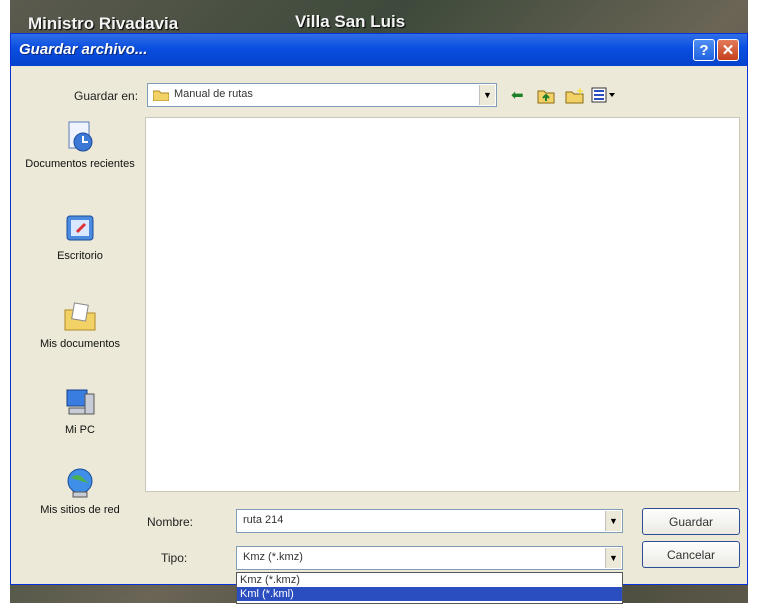 The height and width of the screenshot is (604, 758). I want to click on filename-input: ruta 214 ▼, so click(429, 521).